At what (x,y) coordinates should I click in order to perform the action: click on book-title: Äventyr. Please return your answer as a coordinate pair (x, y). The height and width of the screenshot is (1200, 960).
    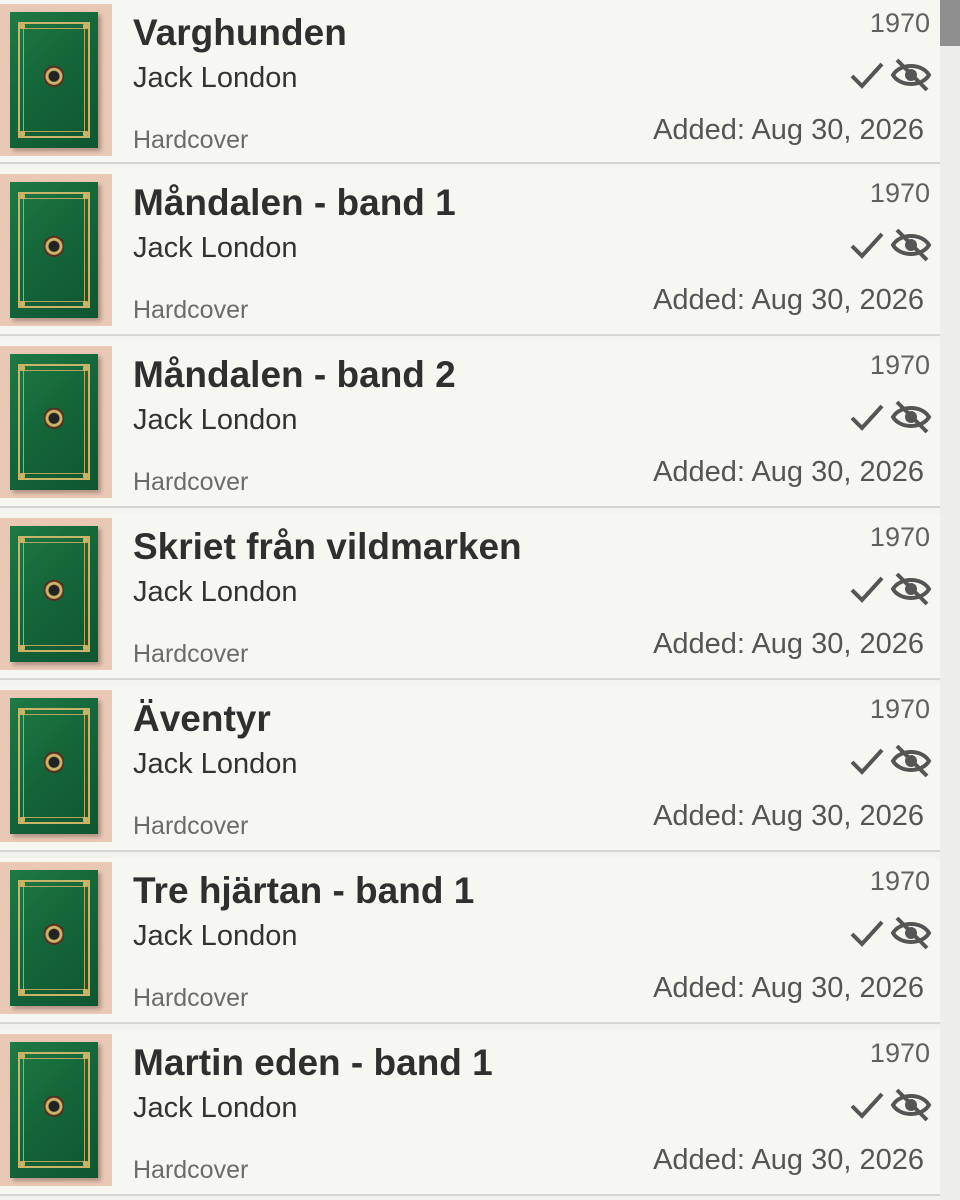
    Looking at the image, I should click on (202, 718).